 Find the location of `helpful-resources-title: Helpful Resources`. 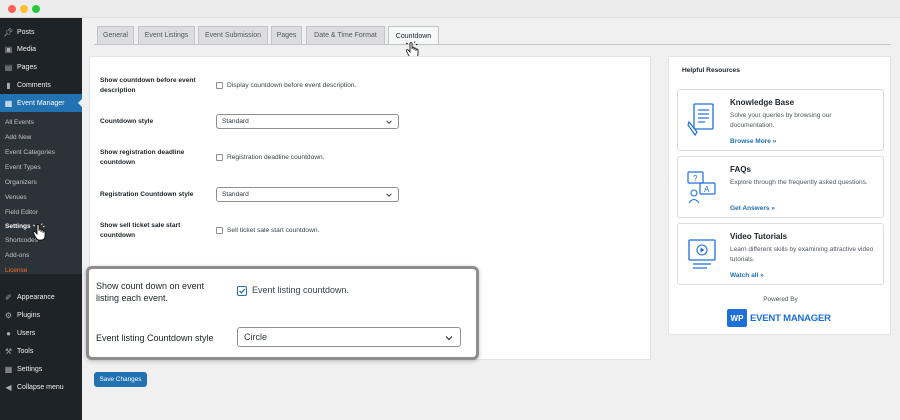

helpful-resources-title: Helpful Resources is located at coordinates (711, 70).